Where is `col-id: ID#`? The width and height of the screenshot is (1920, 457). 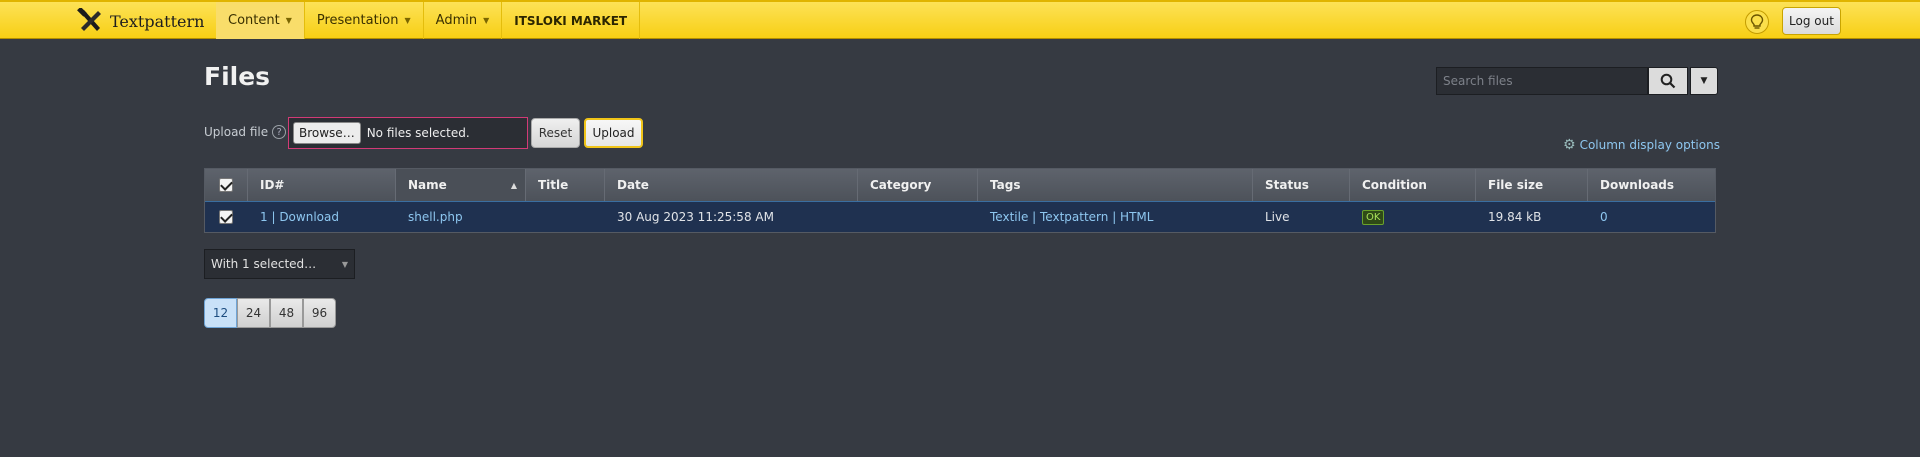 col-id: ID# is located at coordinates (322, 185).